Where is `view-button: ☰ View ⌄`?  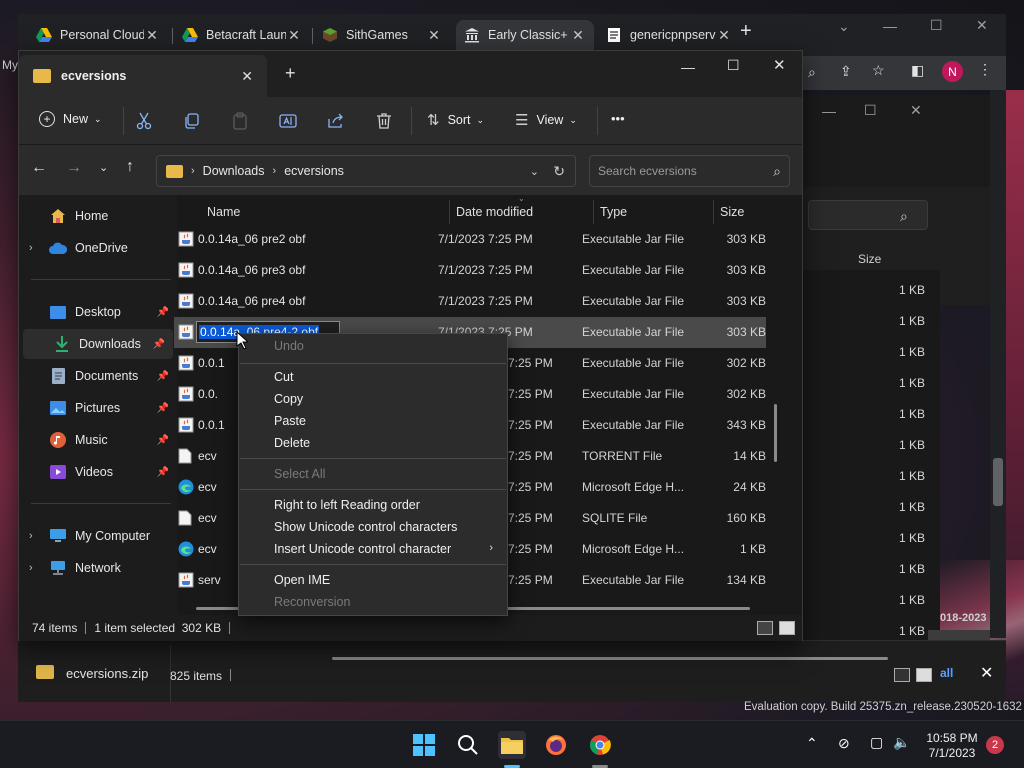 view-button: ☰ View ⌄ is located at coordinates (546, 120).